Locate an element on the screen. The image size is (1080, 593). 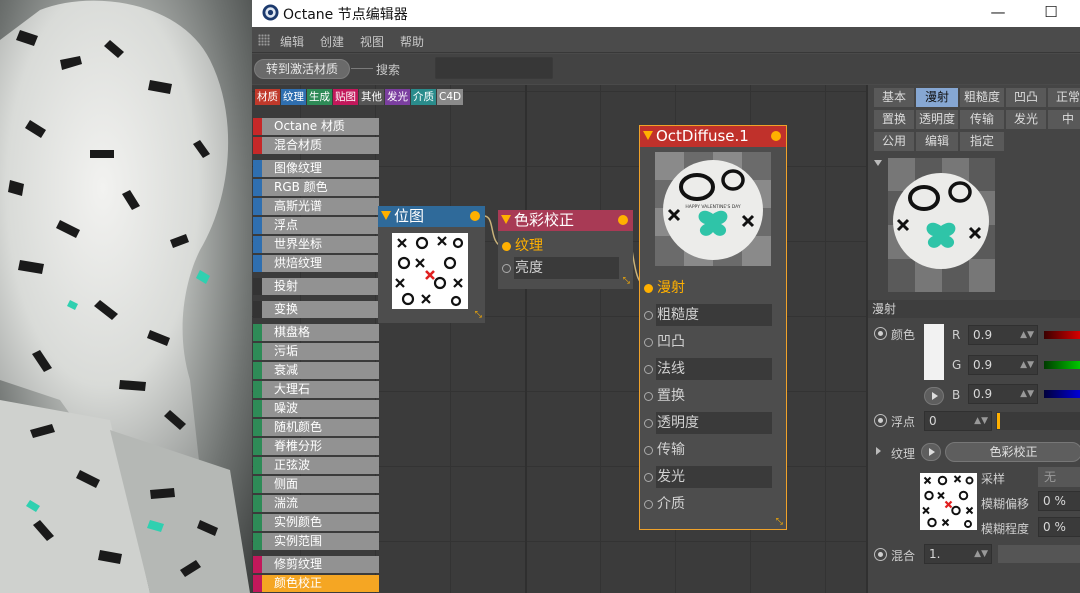
tab-displacement: 置换 is located at coordinates (894, 119).